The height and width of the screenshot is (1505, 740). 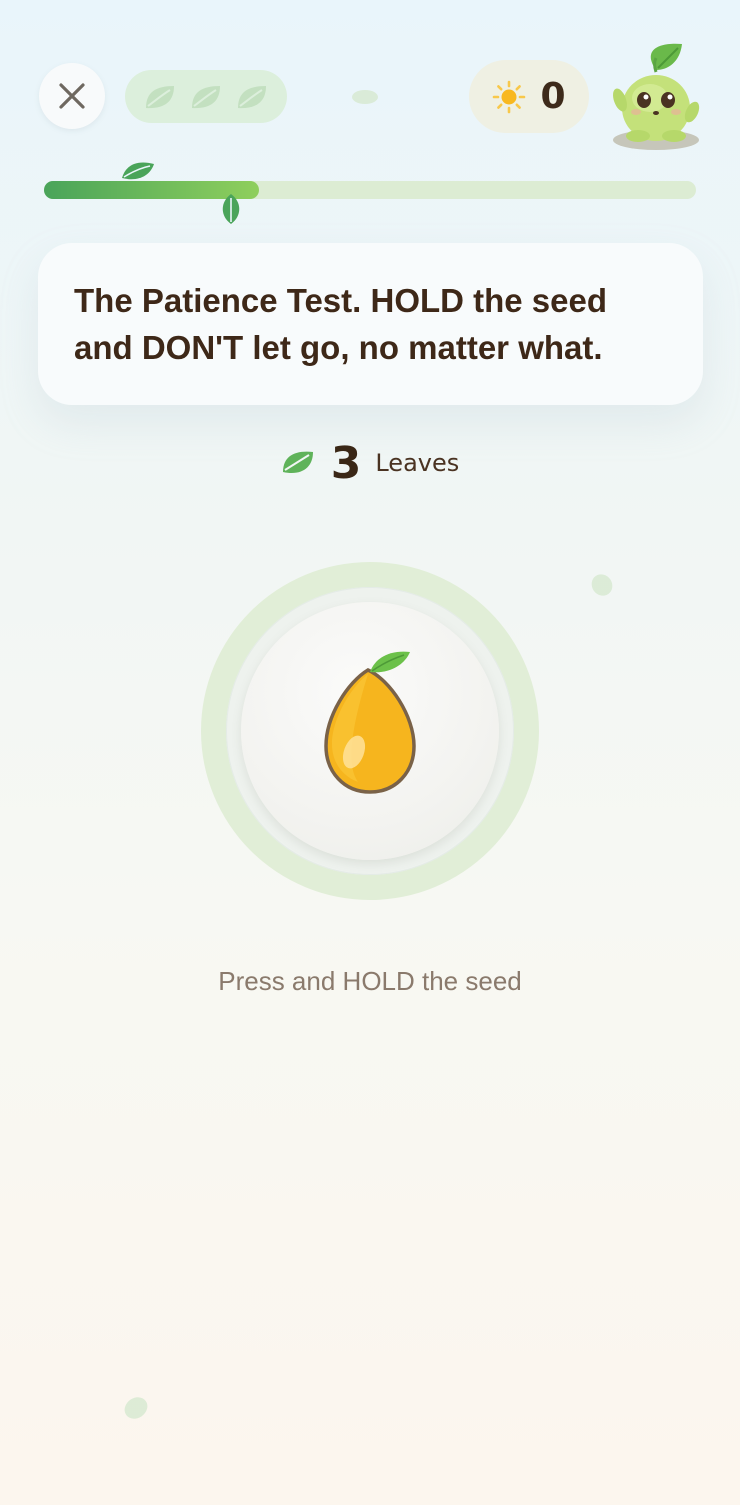 What do you see at coordinates (346, 463) in the screenshot?
I see `leaves-count: 3` at bounding box center [346, 463].